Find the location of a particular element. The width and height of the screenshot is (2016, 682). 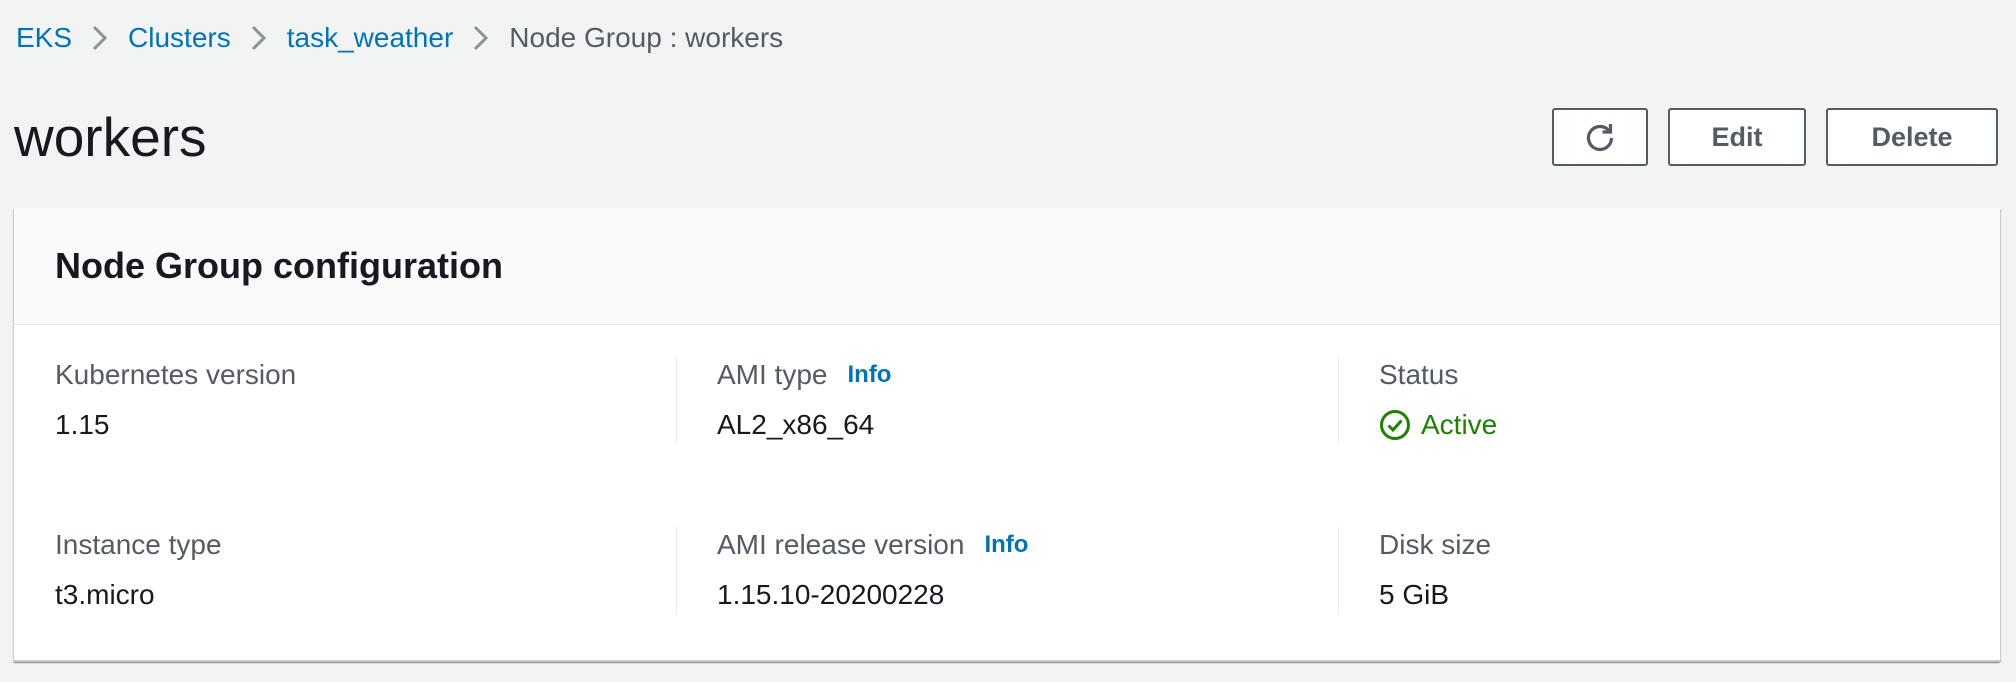

ami-type-info-link: Info is located at coordinates (869, 375).